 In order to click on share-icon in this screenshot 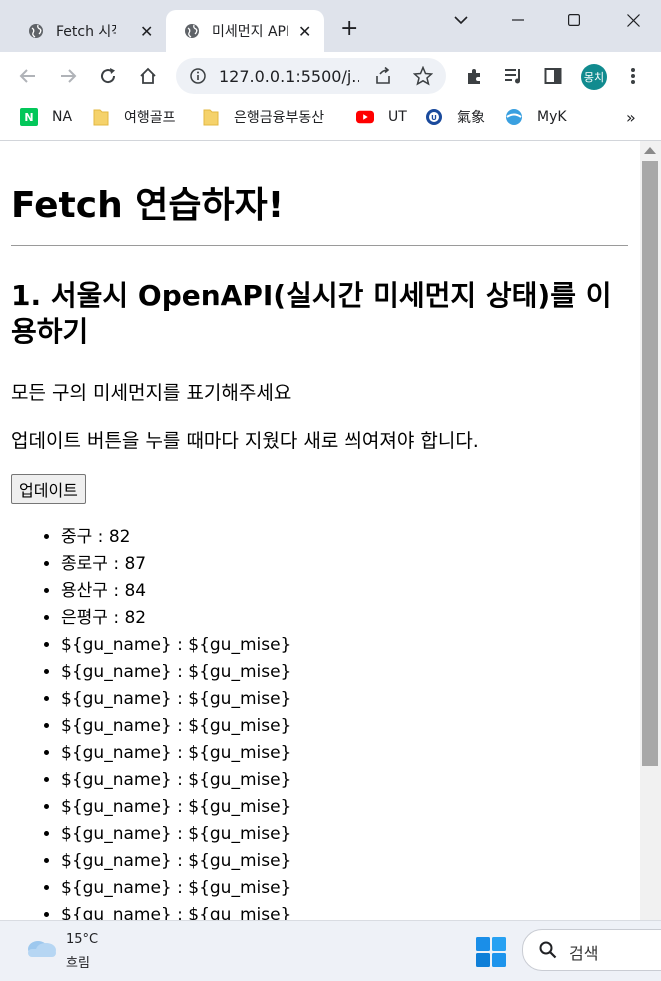, I will do `click(383, 76)`.